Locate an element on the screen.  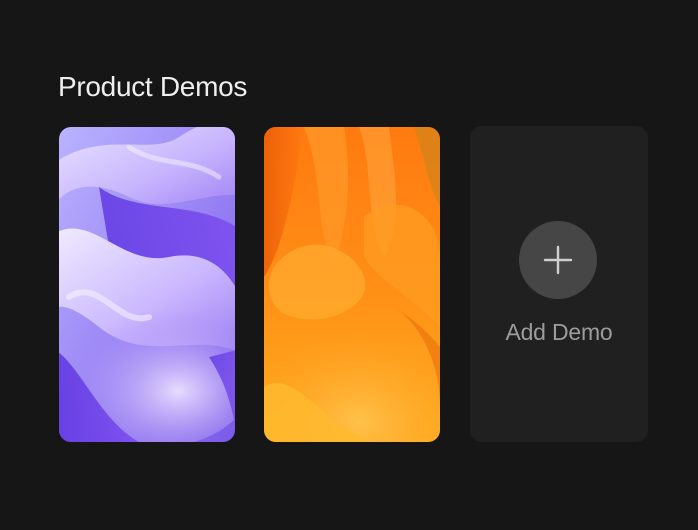
add-demo-label: Add Demo is located at coordinates (559, 332).